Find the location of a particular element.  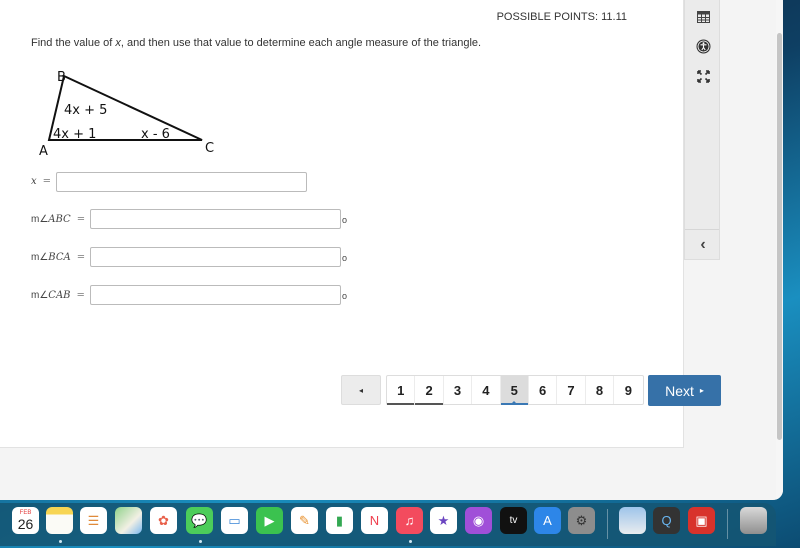

answer-row-x: x = is located at coordinates (44, 181).